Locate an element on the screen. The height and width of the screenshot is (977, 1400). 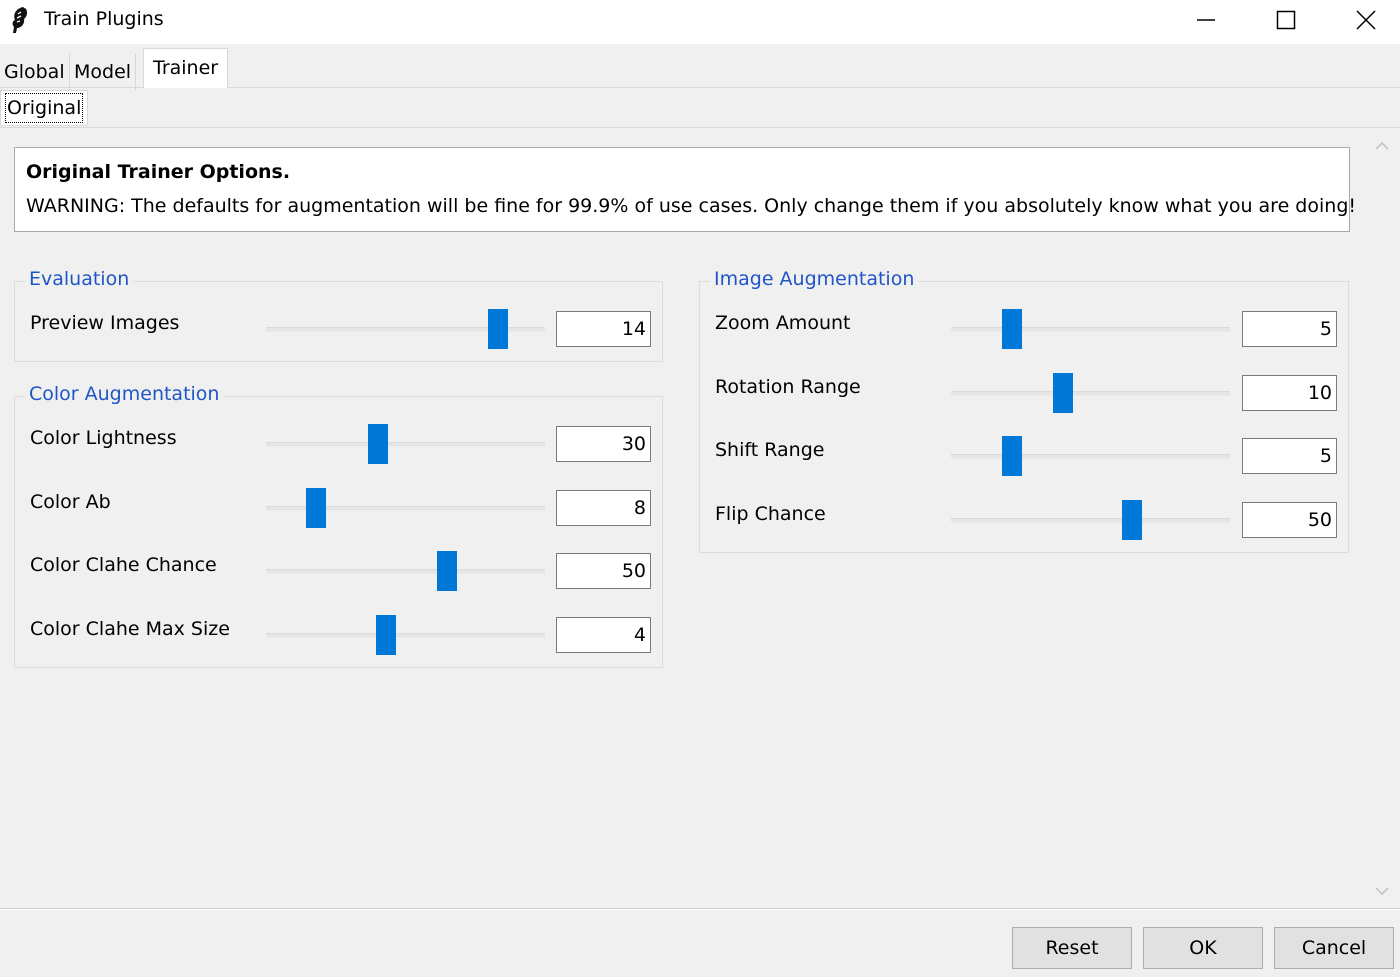
subtab-bar: Original is located at coordinates (700, 108).